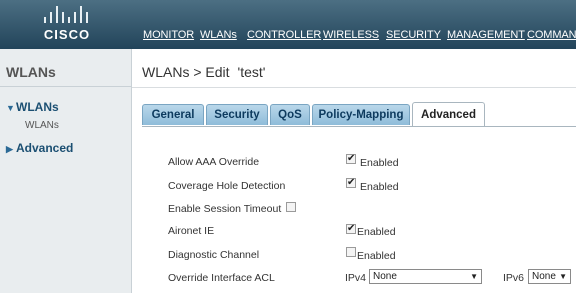 The height and width of the screenshot is (293, 576). Describe the element at coordinates (284, 35) in the screenshot. I see `nav-controller: CONTROLLER` at that location.